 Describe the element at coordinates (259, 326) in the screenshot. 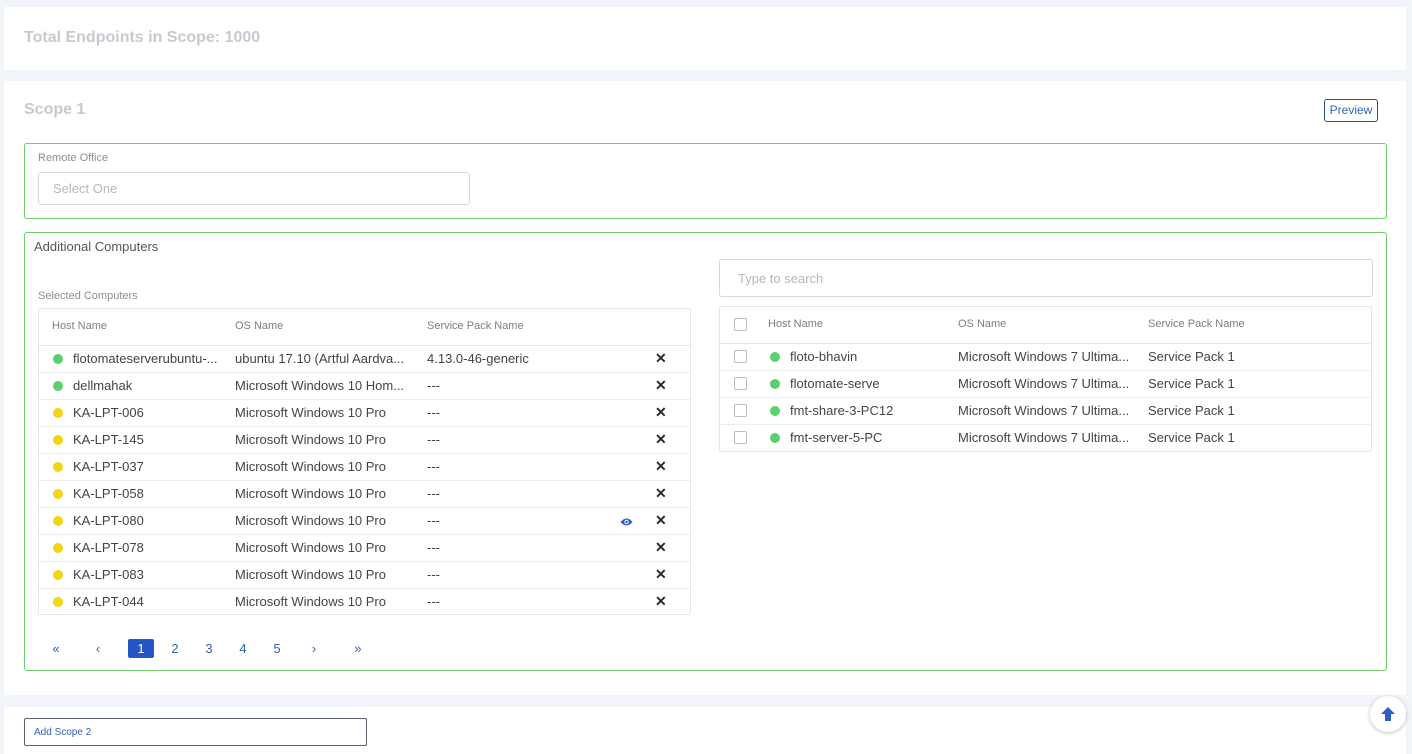

I see `col-os-name: OS Name` at that location.